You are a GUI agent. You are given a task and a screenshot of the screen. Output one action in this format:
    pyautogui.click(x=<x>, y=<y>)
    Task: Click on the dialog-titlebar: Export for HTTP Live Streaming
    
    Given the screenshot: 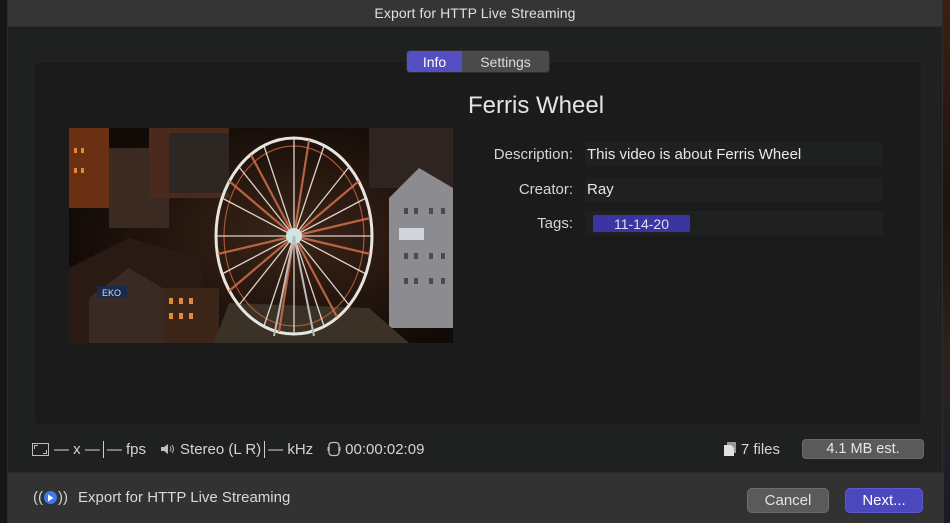 What is the action you would take?
    pyautogui.click(x=475, y=13)
    